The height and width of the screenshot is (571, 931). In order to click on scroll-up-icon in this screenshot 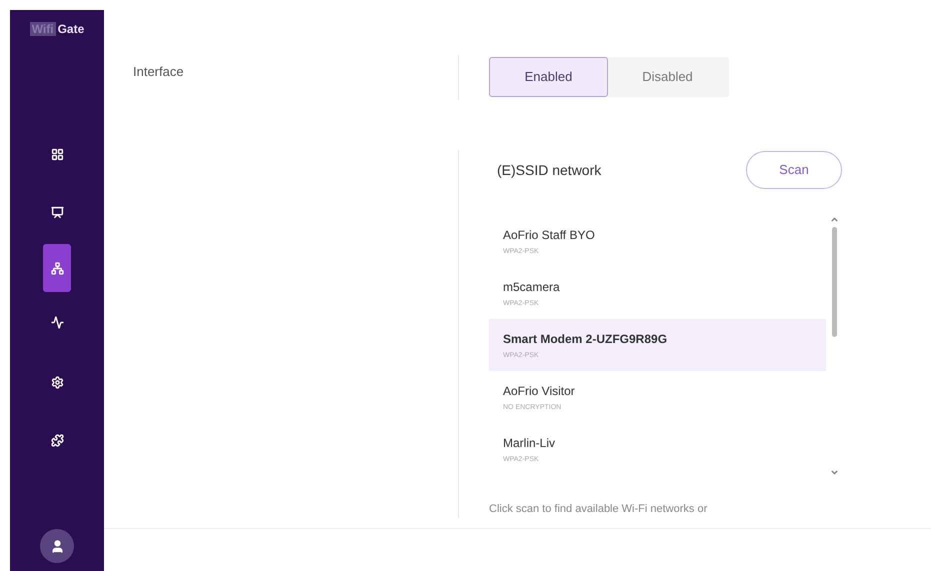, I will do `click(834, 219)`.